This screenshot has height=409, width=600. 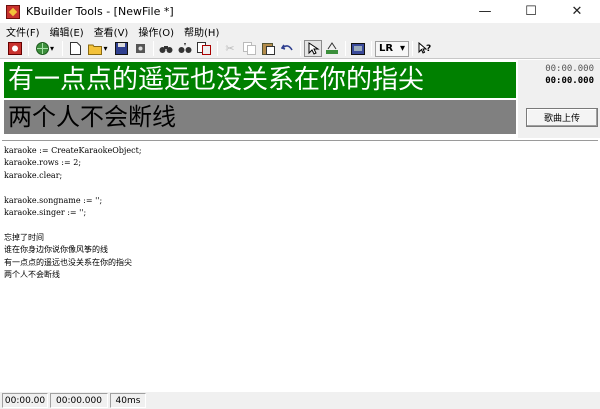 What do you see at coordinates (402, 48) in the screenshot?
I see `chevron-down-icon: ▾` at bounding box center [402, 48].